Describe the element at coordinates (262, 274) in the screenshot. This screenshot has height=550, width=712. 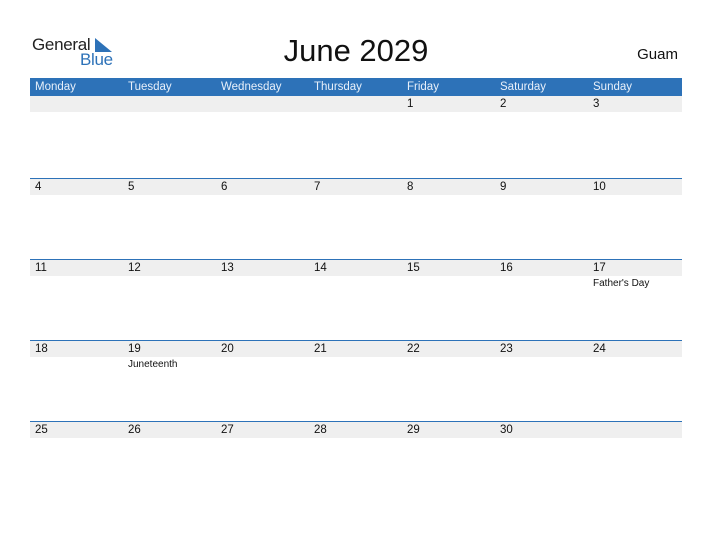
I see `day-cell: 13` at that location.